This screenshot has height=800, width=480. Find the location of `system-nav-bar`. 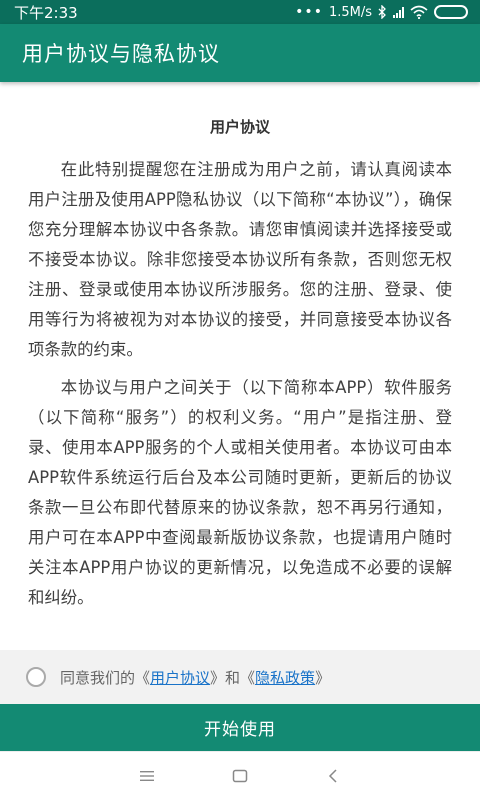

system-nav-bar is located at coordinates (240, 775).